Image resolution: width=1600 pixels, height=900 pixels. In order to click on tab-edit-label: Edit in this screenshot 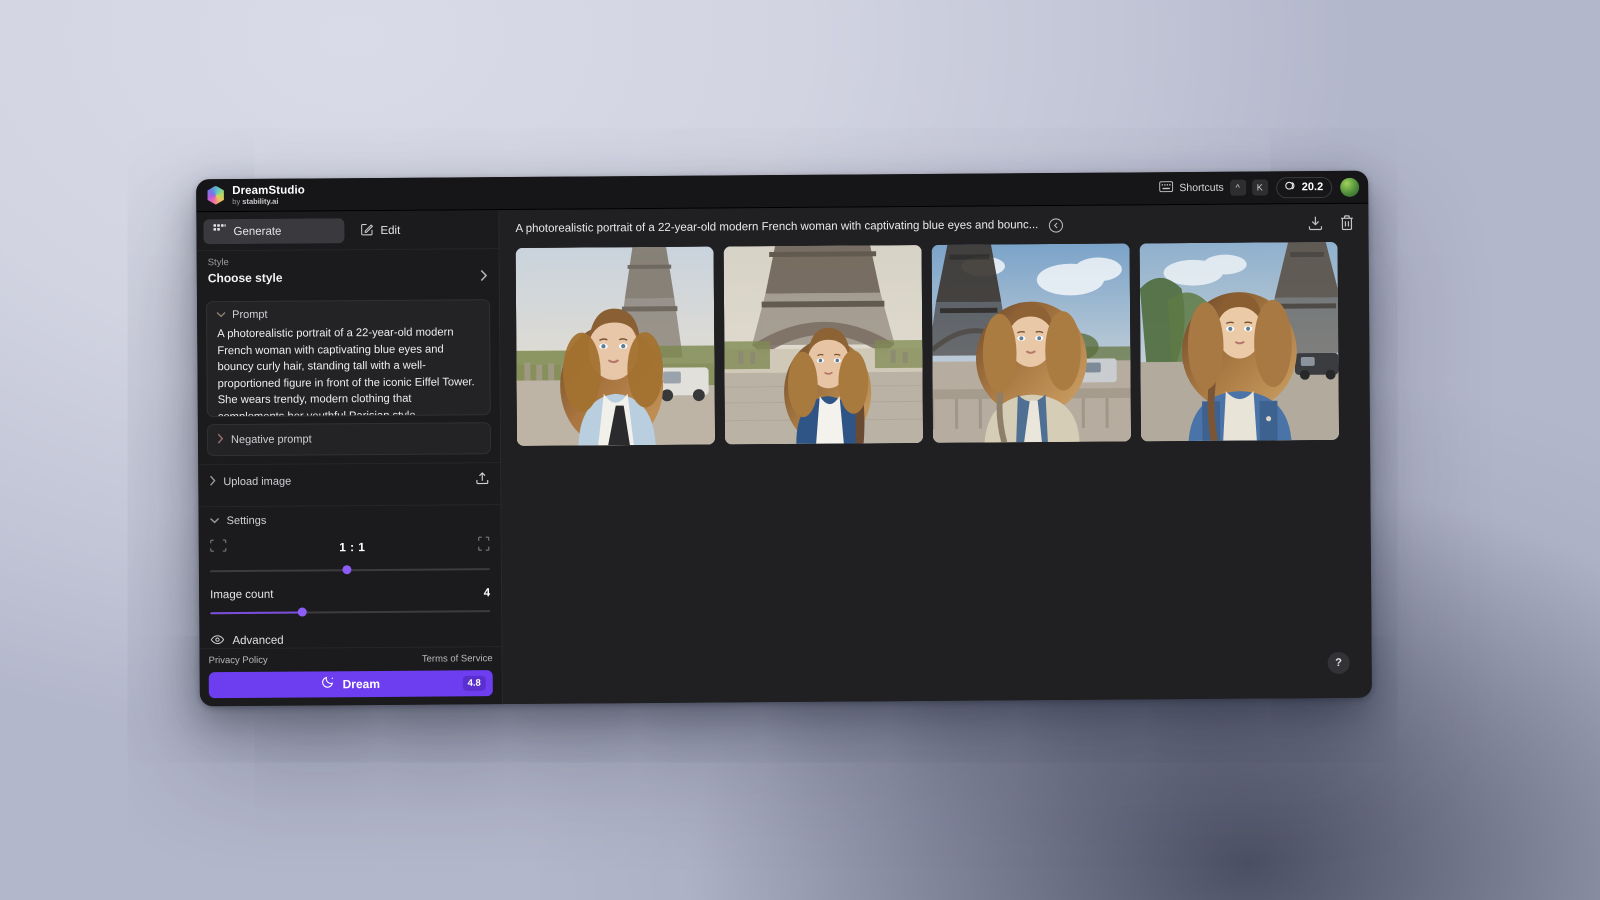, I will do `click(390, 230)`.